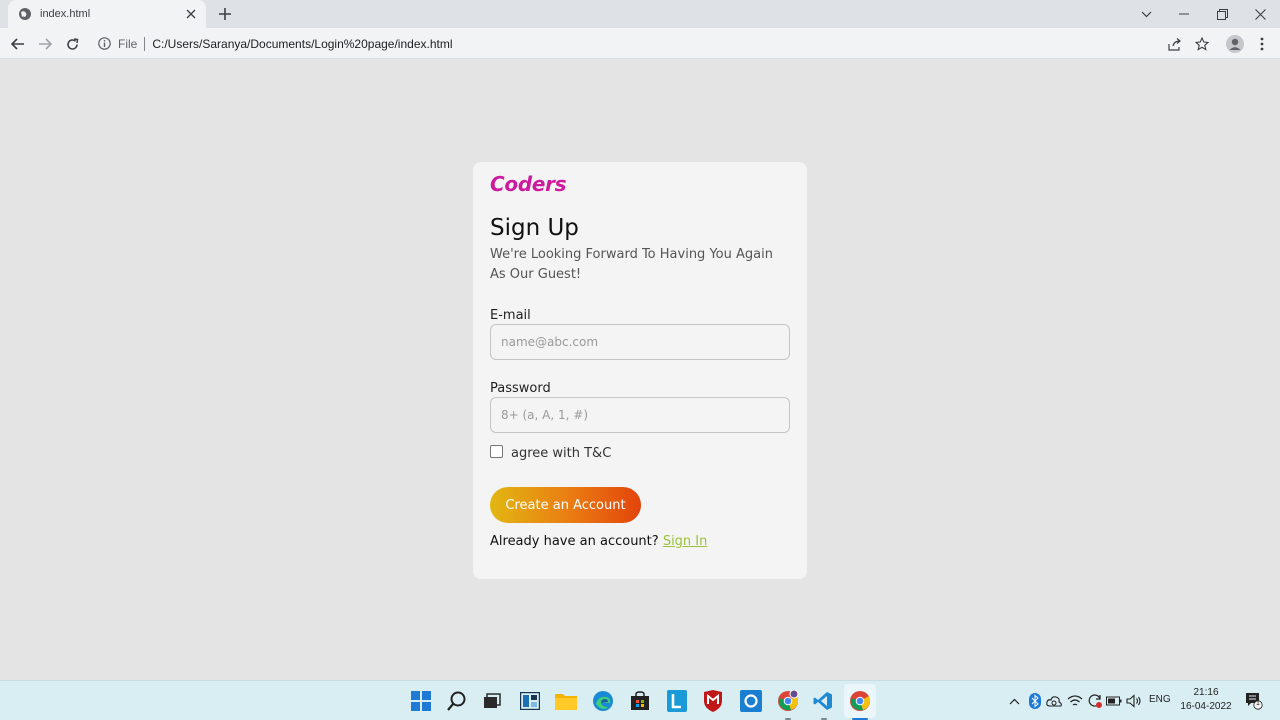  Describe the element at coordinates (1075, 701) in the screenshot. I see `wifi-icon` at that location.